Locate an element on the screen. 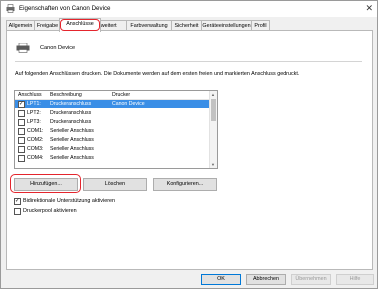 The image size is (378, 289). port-row: COM4: Serieller Anschluss is located at coordinates (112, 158).